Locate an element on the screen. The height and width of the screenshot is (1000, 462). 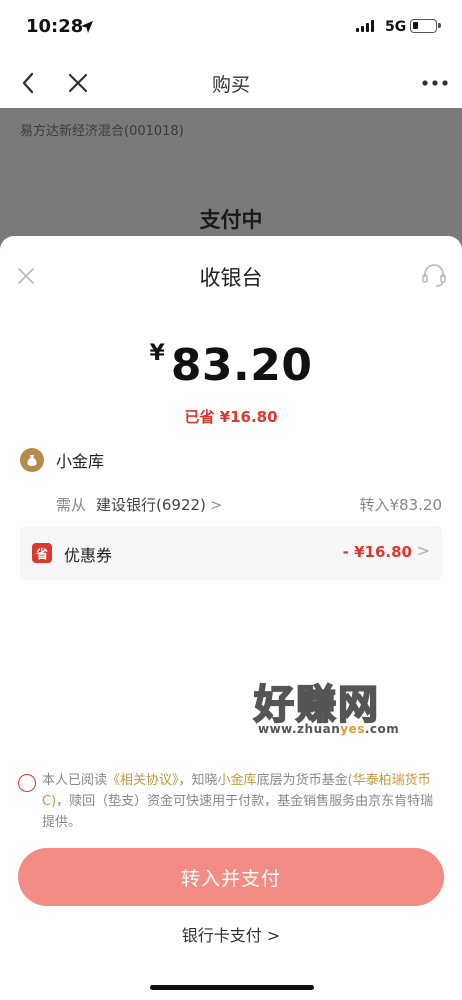
wallet-name: 小金库 is located at coordinates (80, 461).